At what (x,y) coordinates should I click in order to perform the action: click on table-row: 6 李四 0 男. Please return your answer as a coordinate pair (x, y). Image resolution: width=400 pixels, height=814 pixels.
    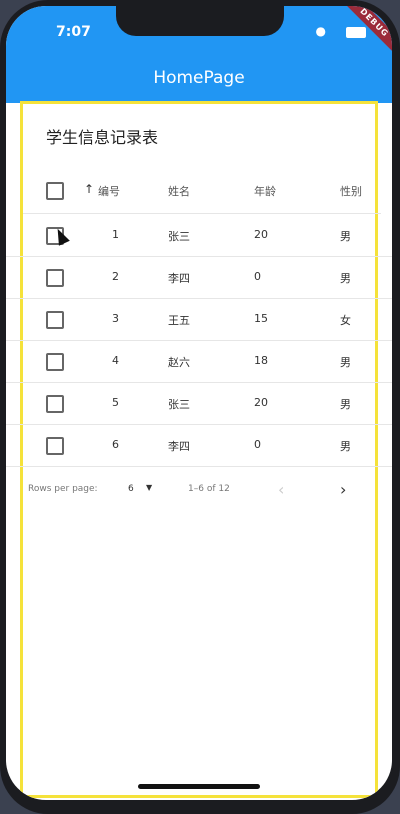
    Looking at the image, I should click on (199, 445).